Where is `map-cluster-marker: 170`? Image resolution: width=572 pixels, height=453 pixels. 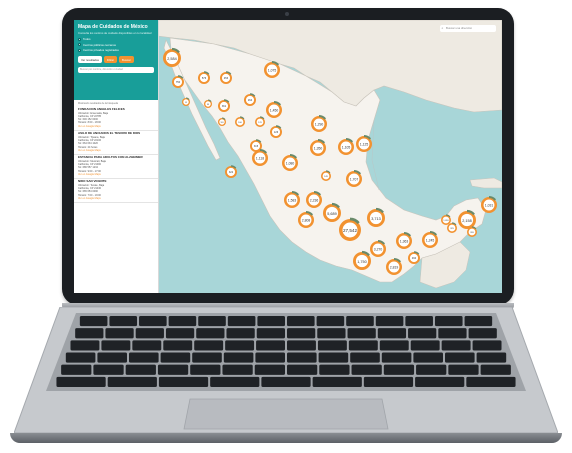 map-cluster-marker: 170 is located at coordinates (260, 121).